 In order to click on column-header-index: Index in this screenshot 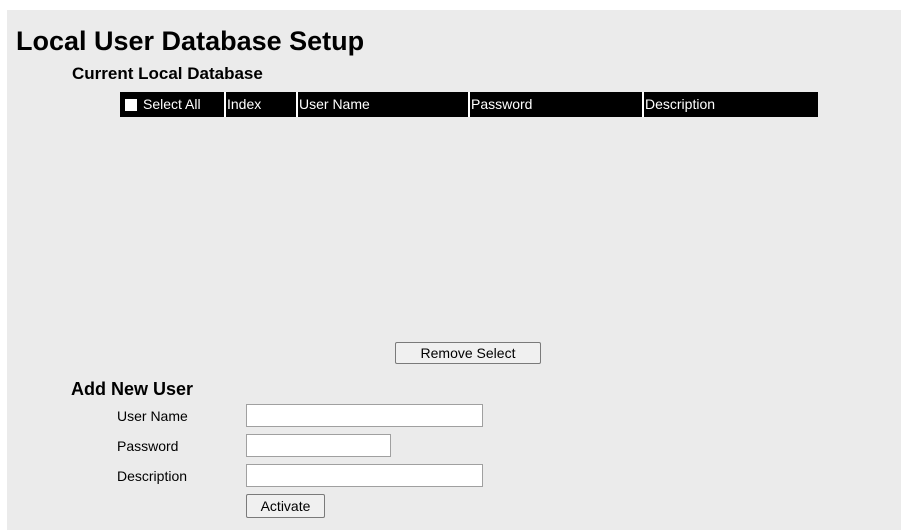, I will do `click(244, 104)`.